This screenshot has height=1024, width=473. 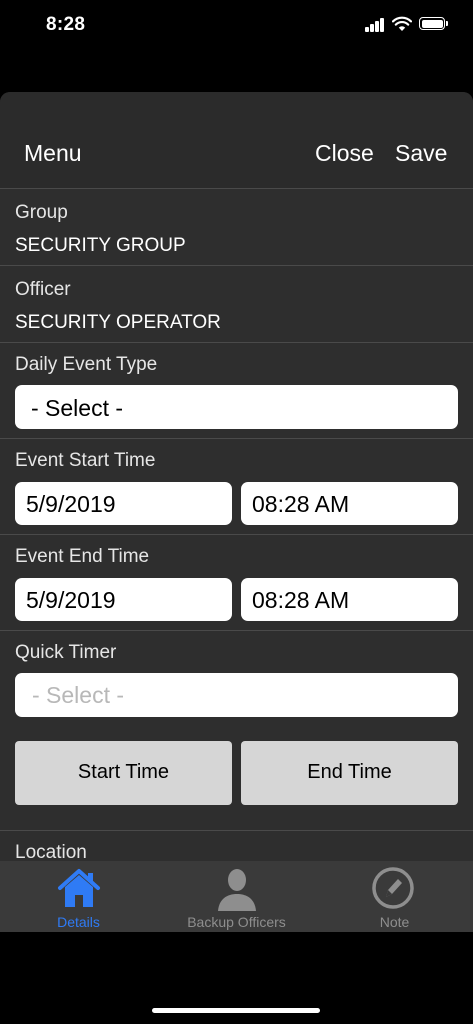 I want to click on start-time-button: Start Time, so click(x=123, y=773).